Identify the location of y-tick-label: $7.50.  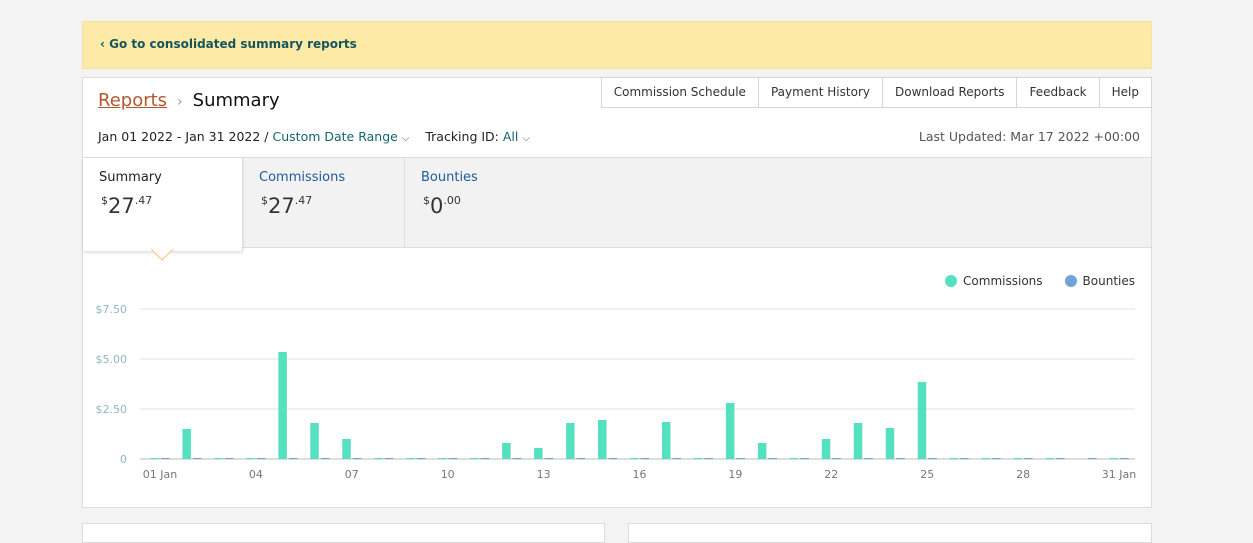
(112, 309).